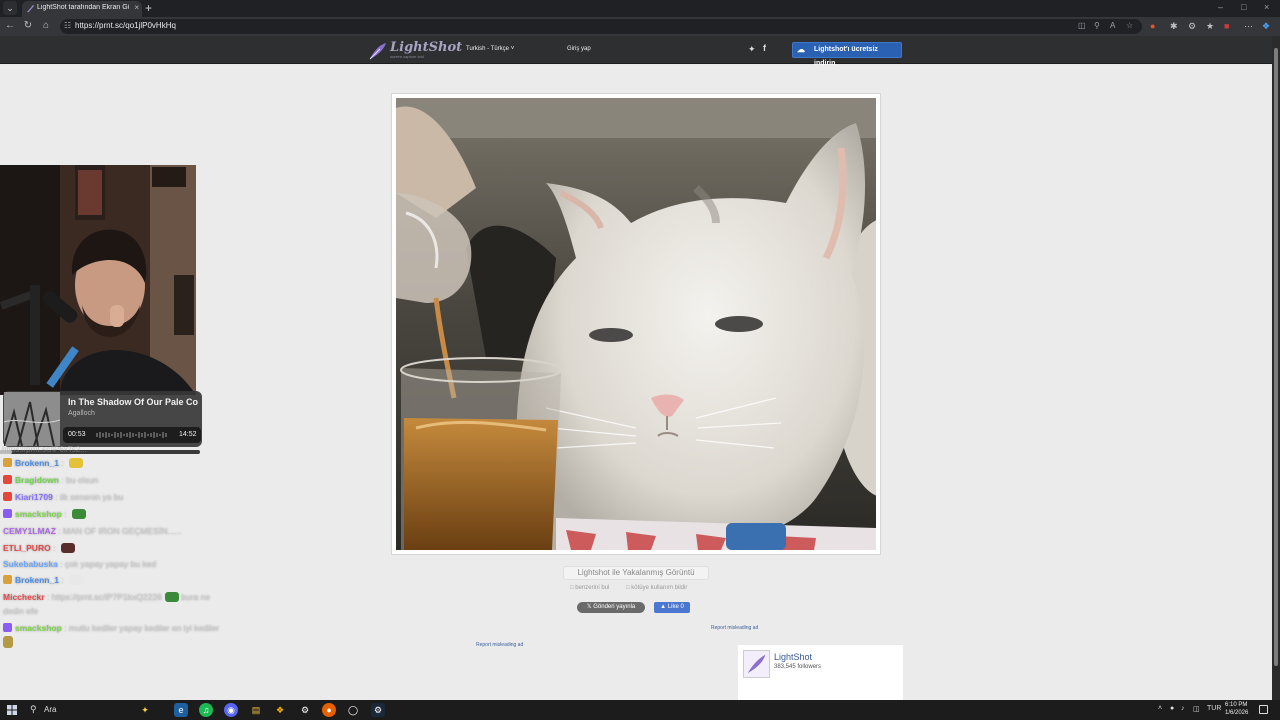 This screenshot has width=1280, height=720. Describe the element at coordinates (181, 710) in the screenshot. I see `edge-browser-icon: e` at that location.